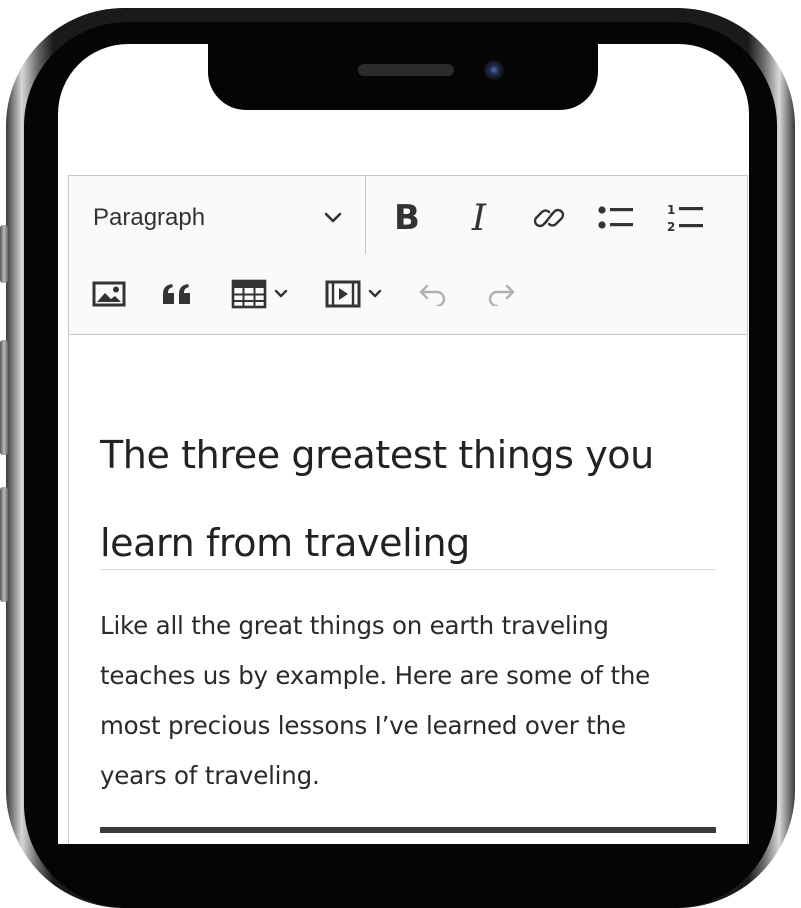 The width and height of the screenshot is (801, 908). Describe the element at coordinates (149, 217) in the screenshot. I see `heading-dropdown-value: Paragraph` at that location.